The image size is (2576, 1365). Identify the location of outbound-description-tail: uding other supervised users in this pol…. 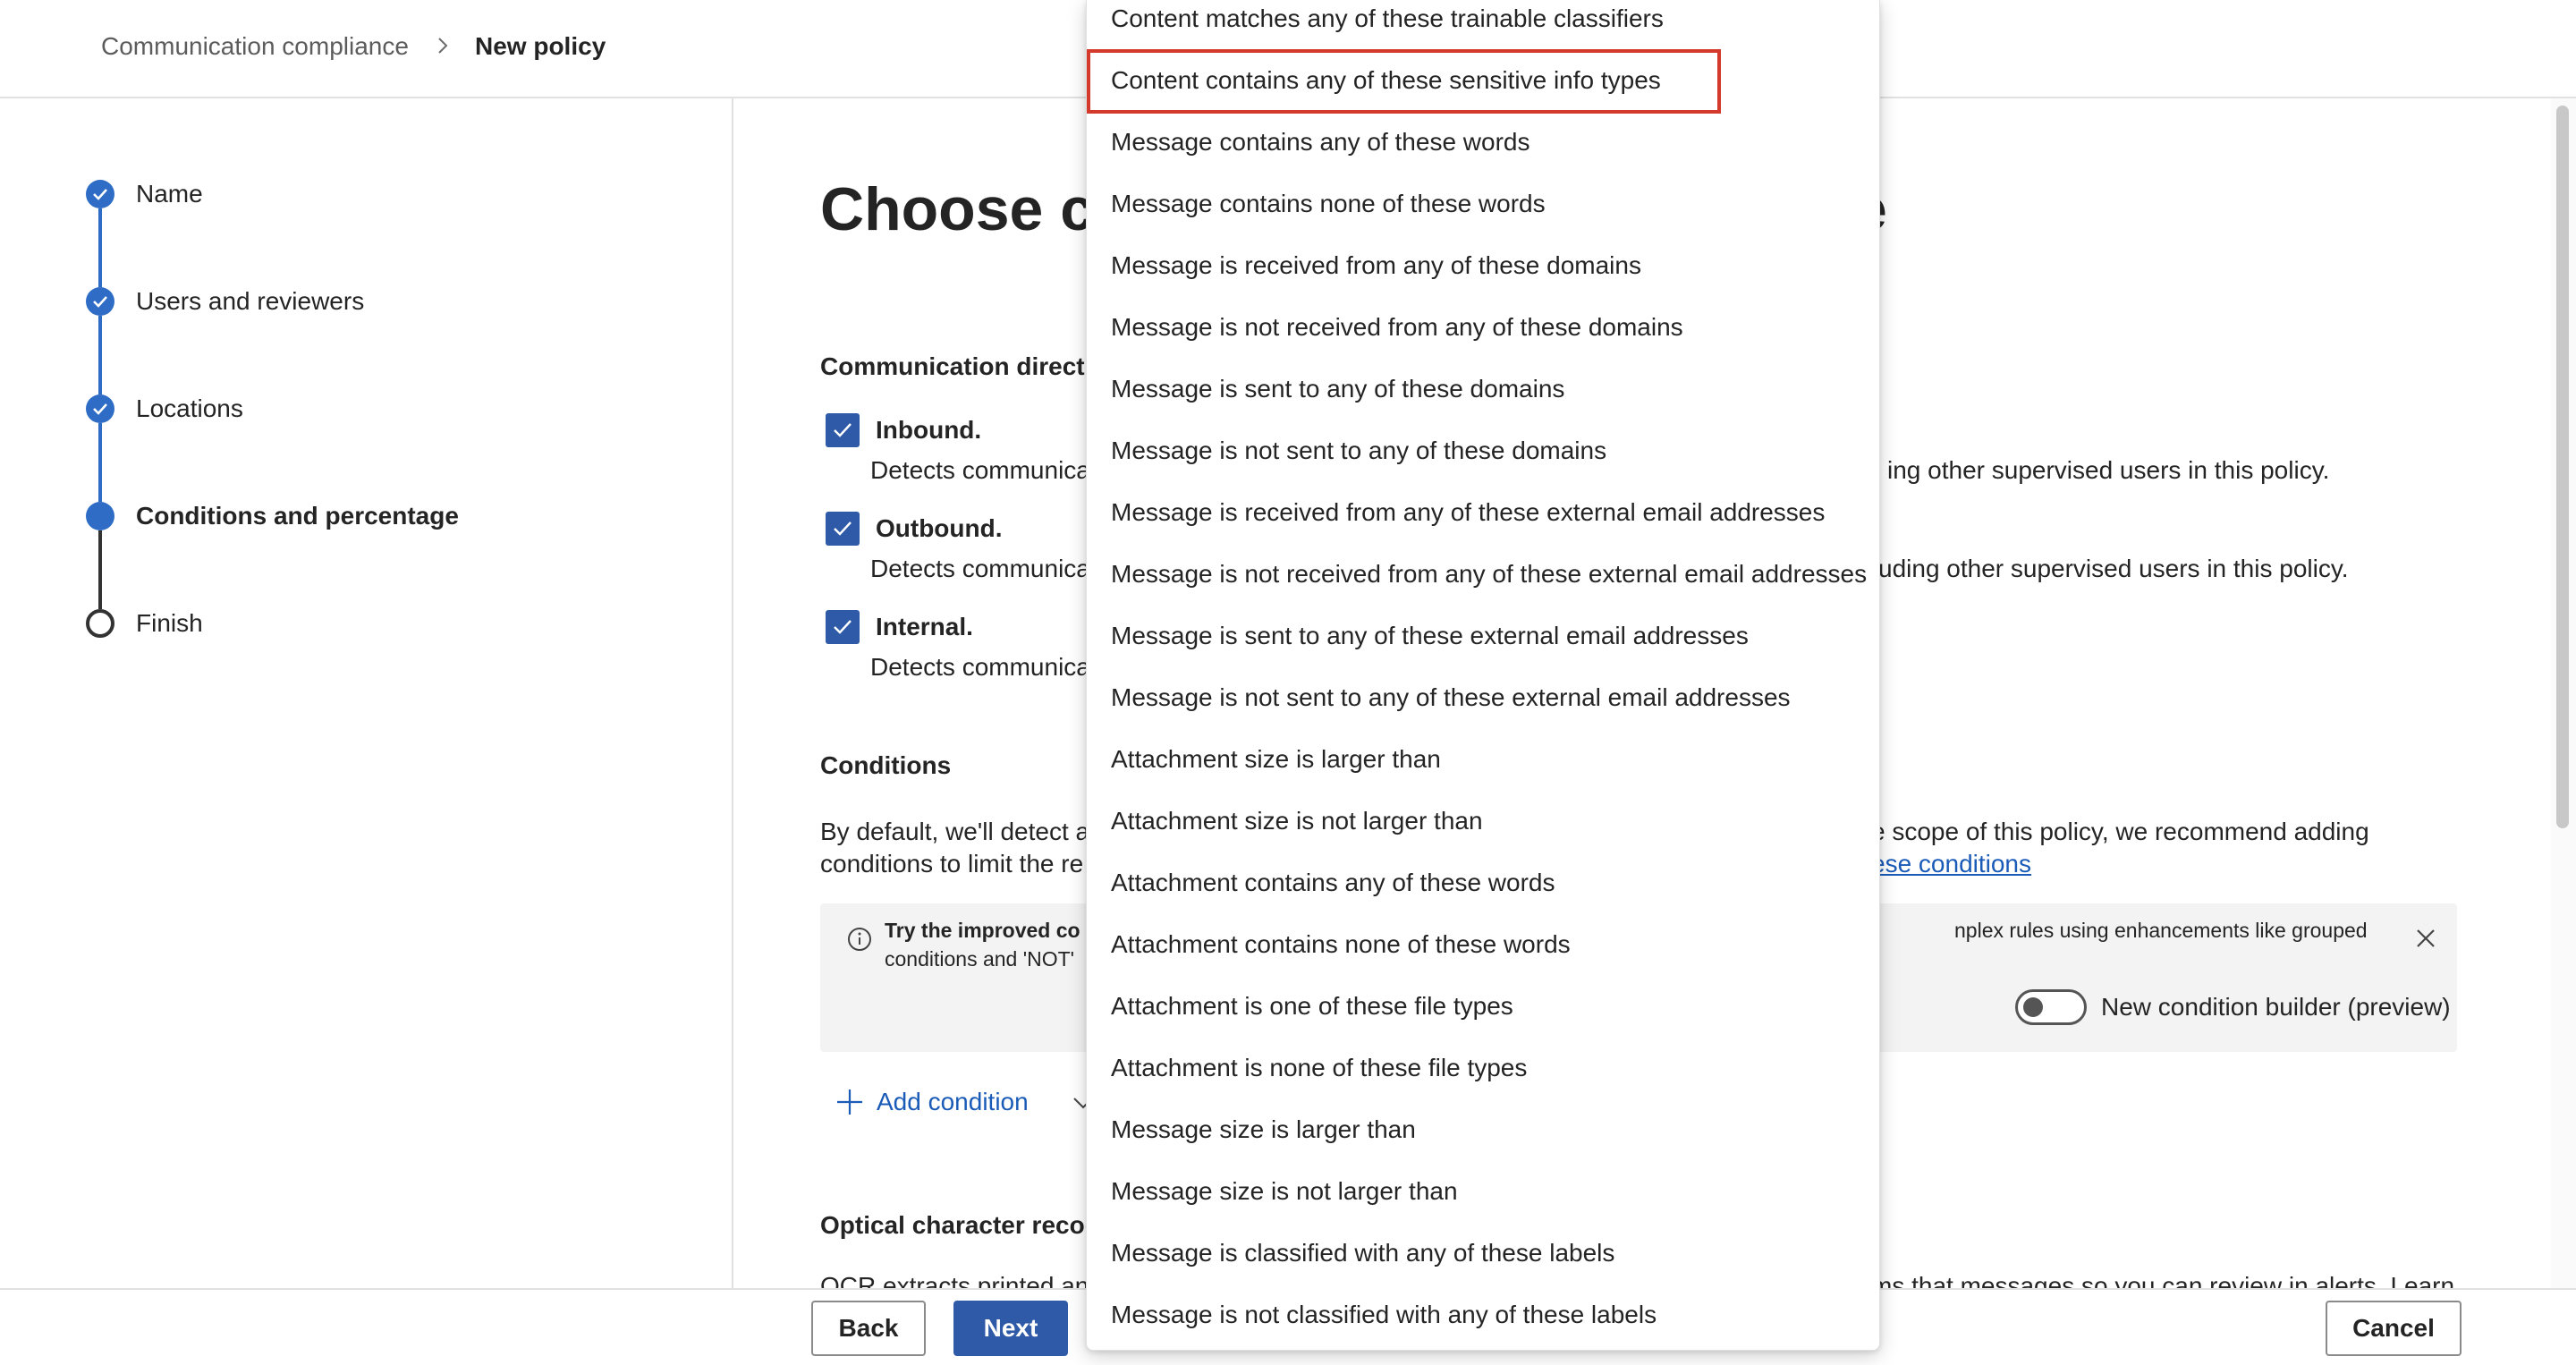
(2113, 568).